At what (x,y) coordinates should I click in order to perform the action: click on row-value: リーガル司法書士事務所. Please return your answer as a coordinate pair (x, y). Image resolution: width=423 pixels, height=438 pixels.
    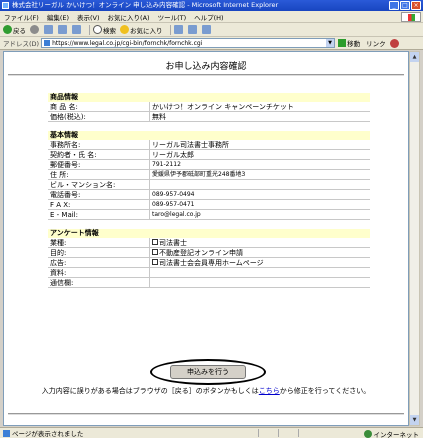
    Looking at the image, I should click on (190, 145).